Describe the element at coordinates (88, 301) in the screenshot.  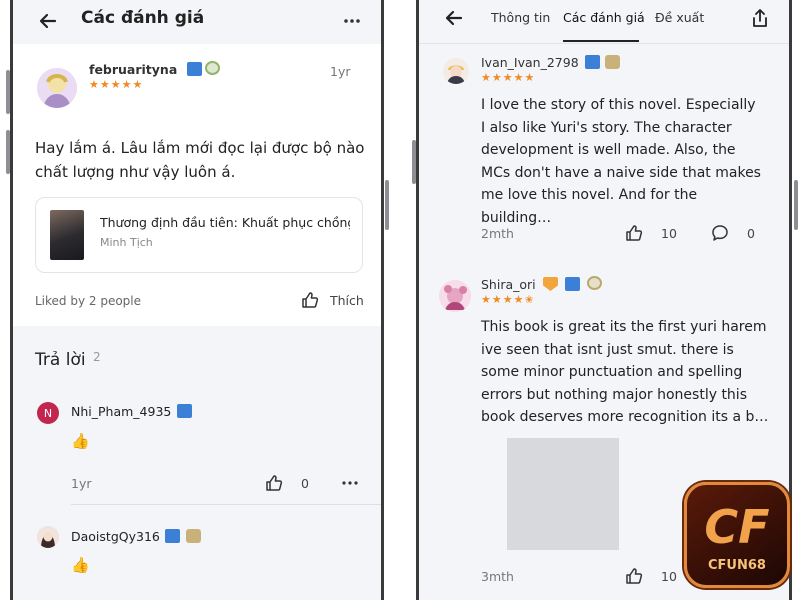
I see `liked-by-text: Liked by 2 people` at that location.